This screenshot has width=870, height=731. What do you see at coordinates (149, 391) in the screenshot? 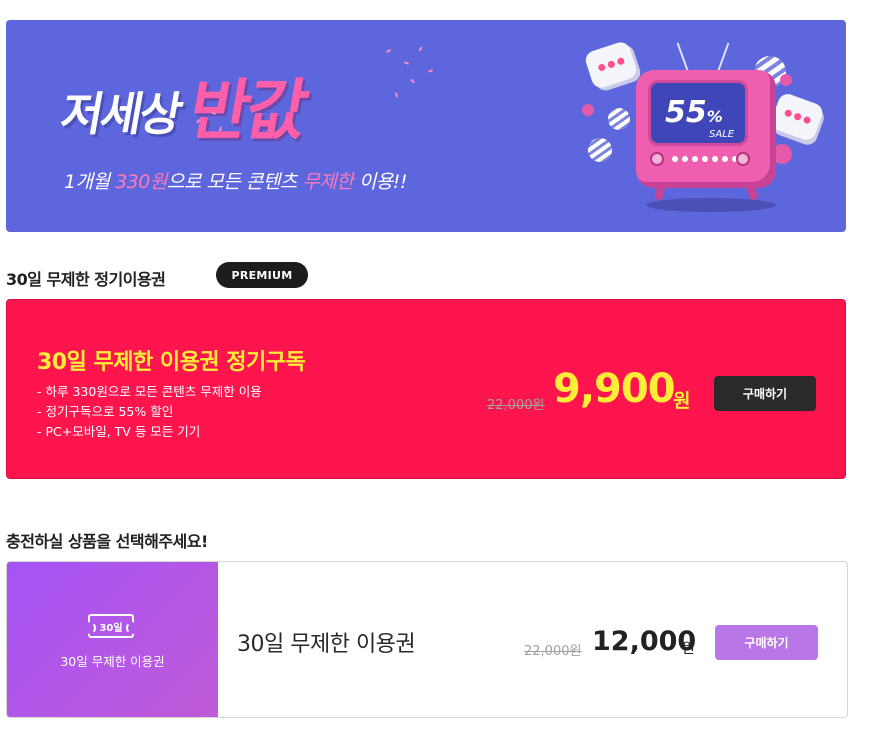
I see `premium-feature-item: - 하루 330원으로 모든 콘텐츠 무제한 이용` at bounding box center [149, 391].